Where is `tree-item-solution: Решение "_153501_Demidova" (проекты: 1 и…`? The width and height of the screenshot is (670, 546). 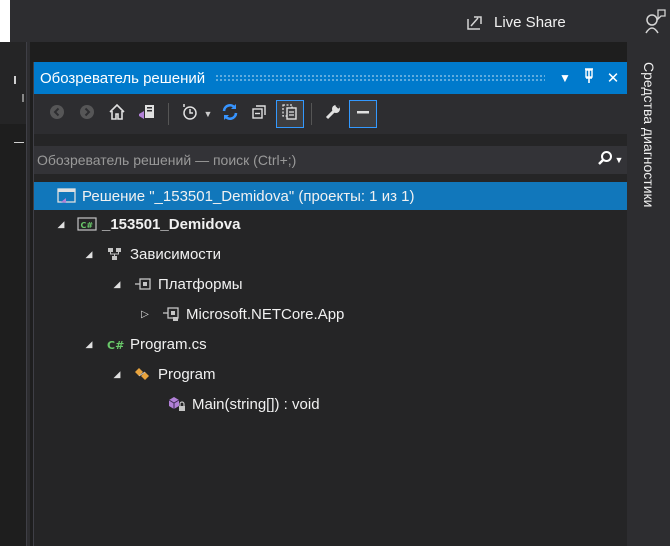 tree-item-solution: Решение "_153501_Demidova" (проекты: 1 и… is located at coordinates (330, 196).